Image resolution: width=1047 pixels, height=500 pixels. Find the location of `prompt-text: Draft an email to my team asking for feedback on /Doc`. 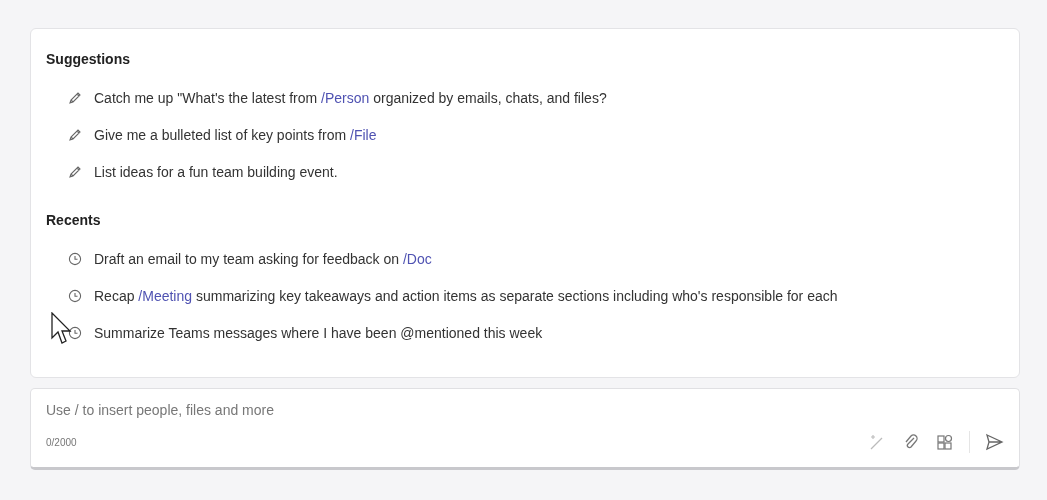

prompt-text: Draft an email to my team asking for feedback on /Doc is located at coordinates (263, 258).